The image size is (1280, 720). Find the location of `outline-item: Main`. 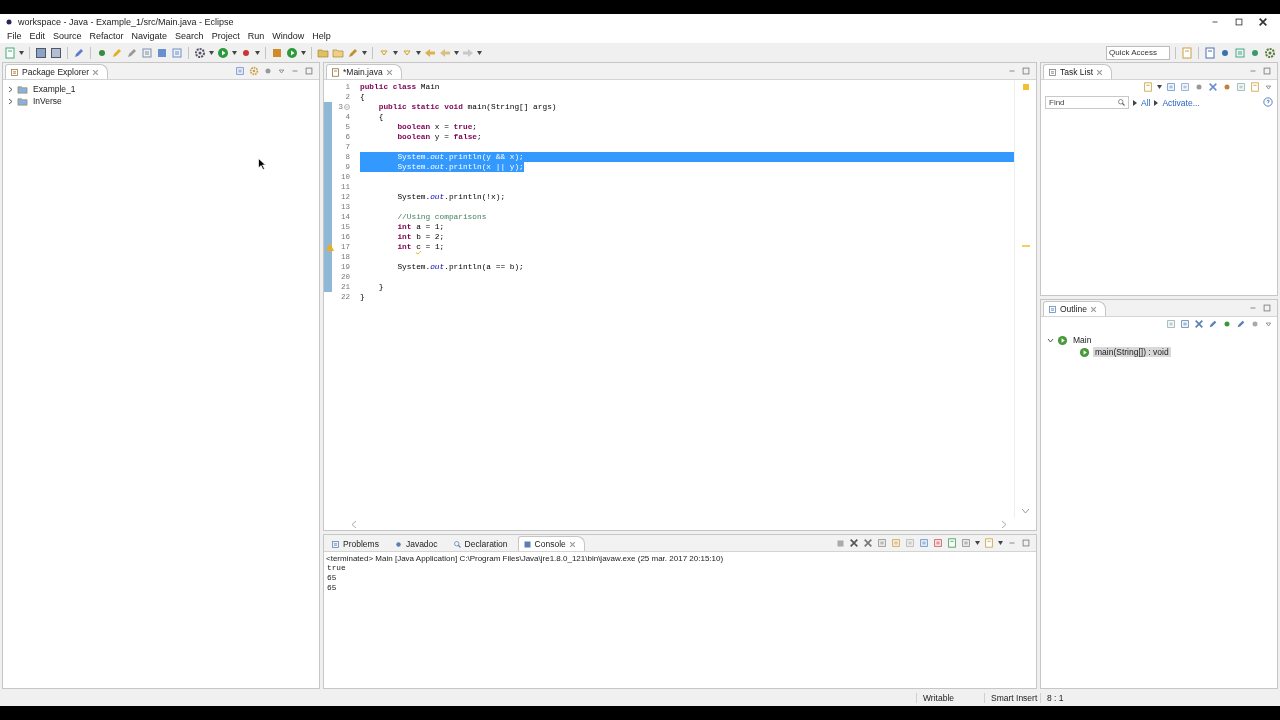

outline-item: Main is located at coordinates (1082, 340).